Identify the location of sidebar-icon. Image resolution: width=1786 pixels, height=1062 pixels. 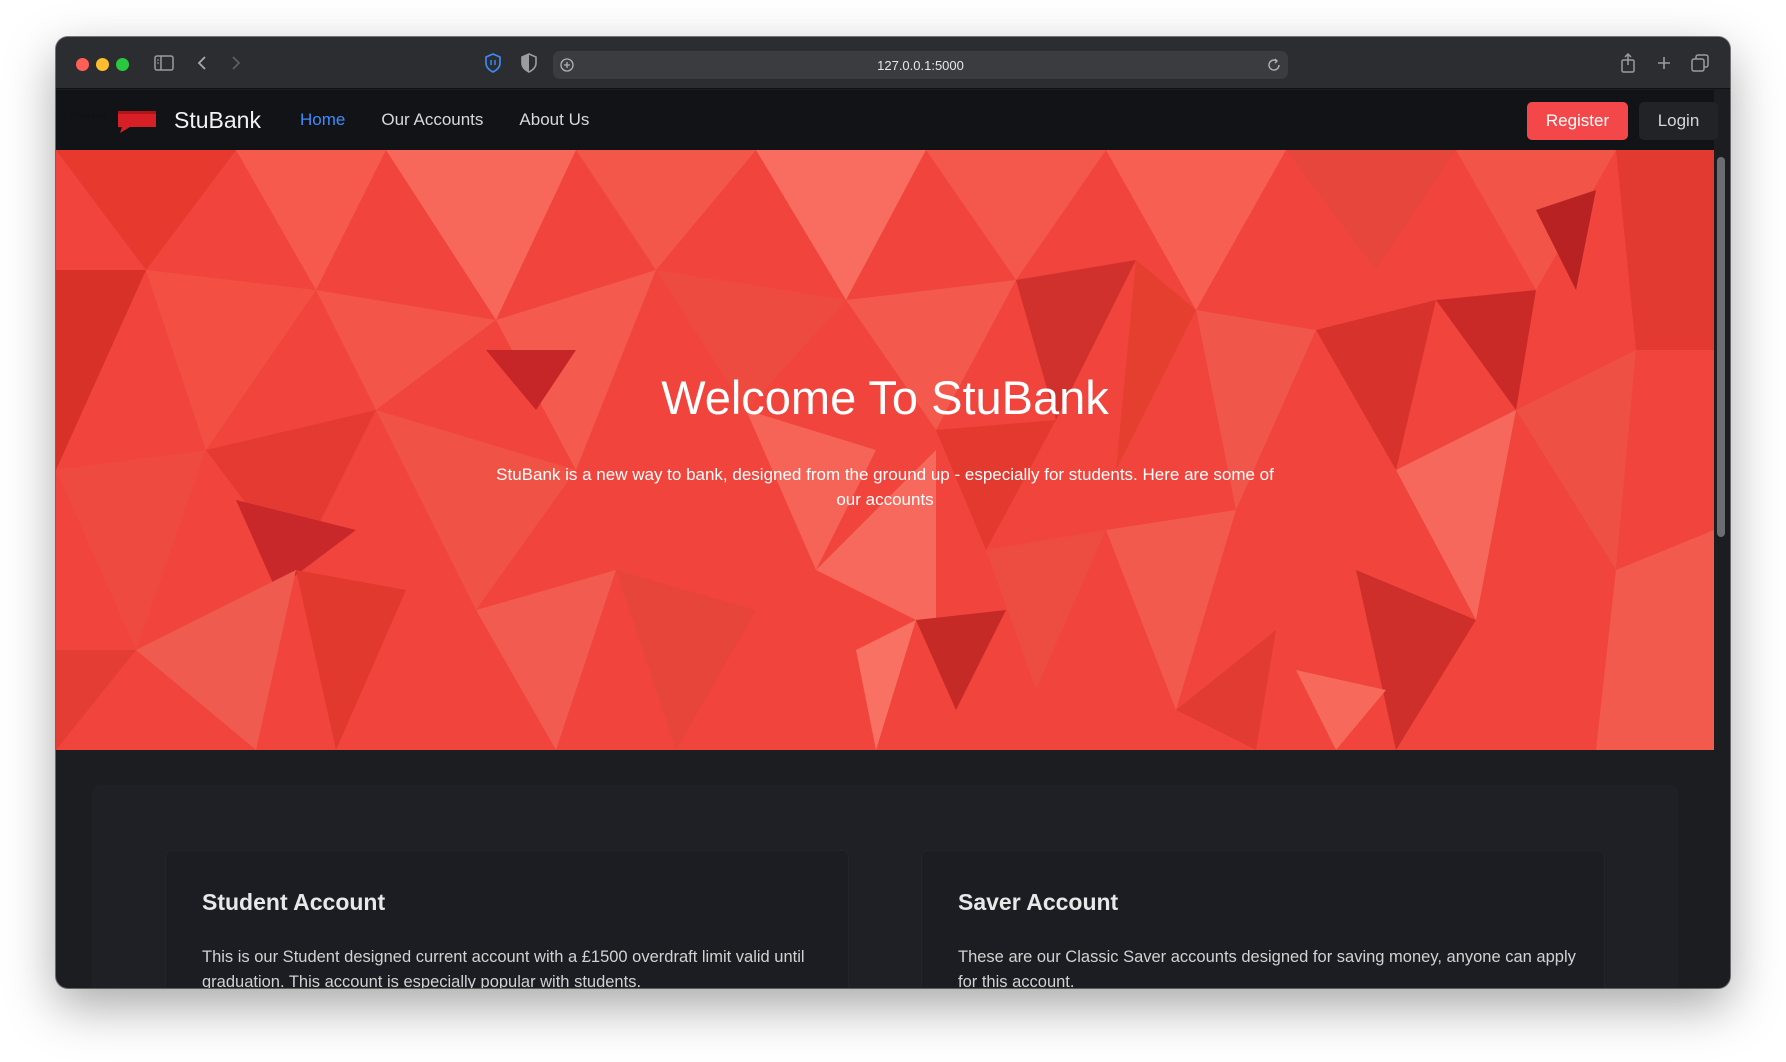
(164, 63).